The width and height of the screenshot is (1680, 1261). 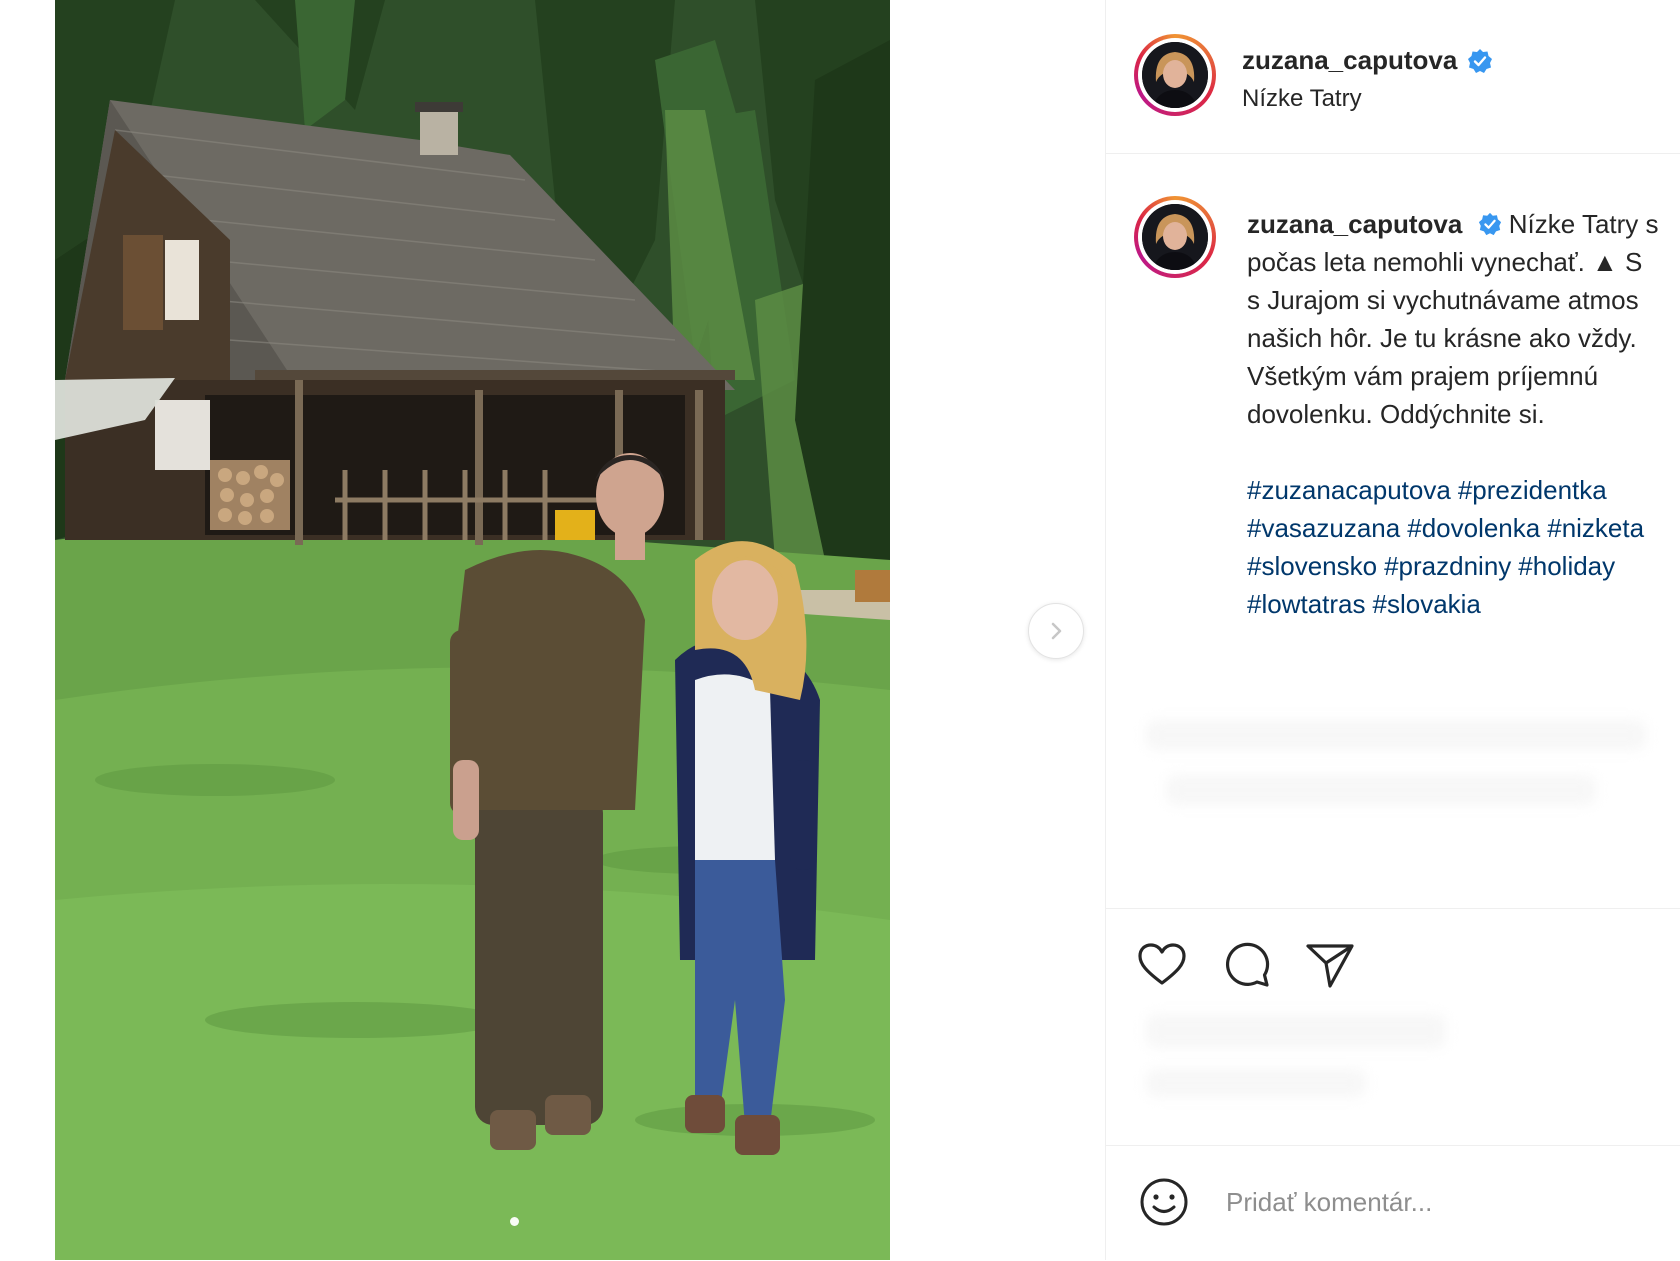 I want to click on add-comment-bar, so click(x=1393, y=1203).